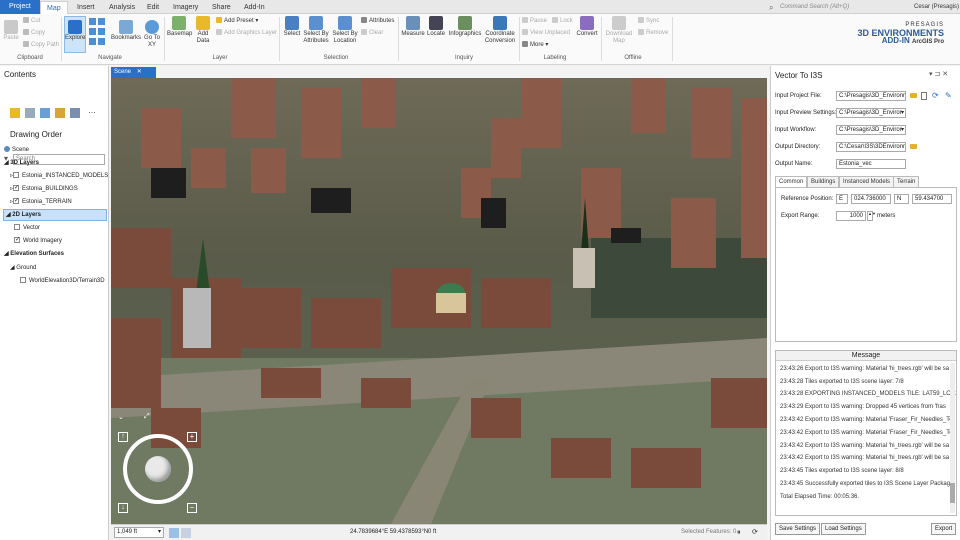 The image size is (960, 540). Describe the element at coordinates (587, 27) in the screenshot. I see `convert-button: Convert` at that location.